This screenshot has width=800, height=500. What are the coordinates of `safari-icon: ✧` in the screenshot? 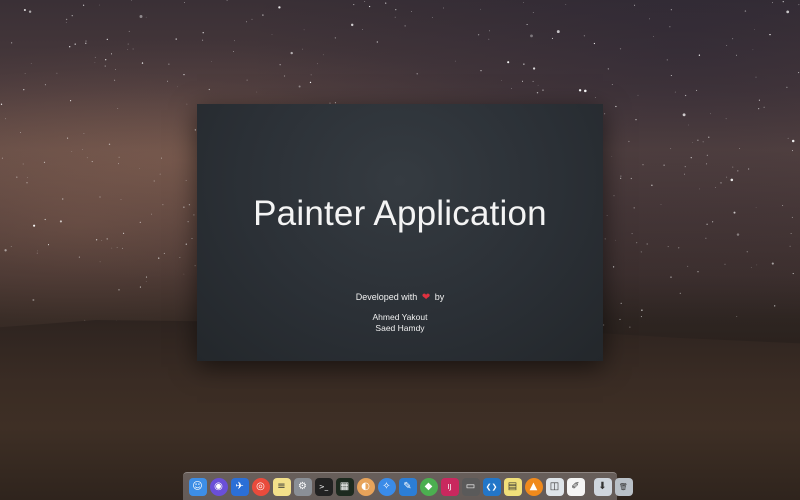 It's located at (386, 486).